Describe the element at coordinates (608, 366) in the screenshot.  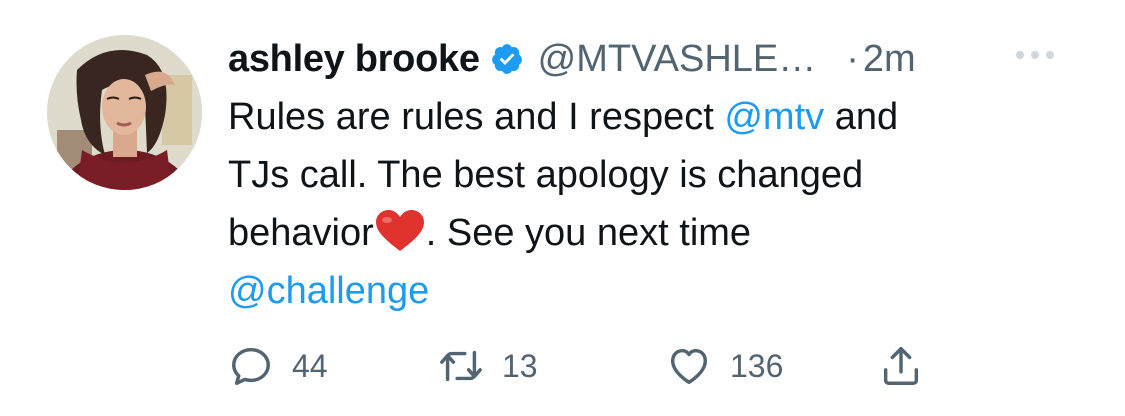
I see `tweet-actions-bar: 44 13 136` at that location.